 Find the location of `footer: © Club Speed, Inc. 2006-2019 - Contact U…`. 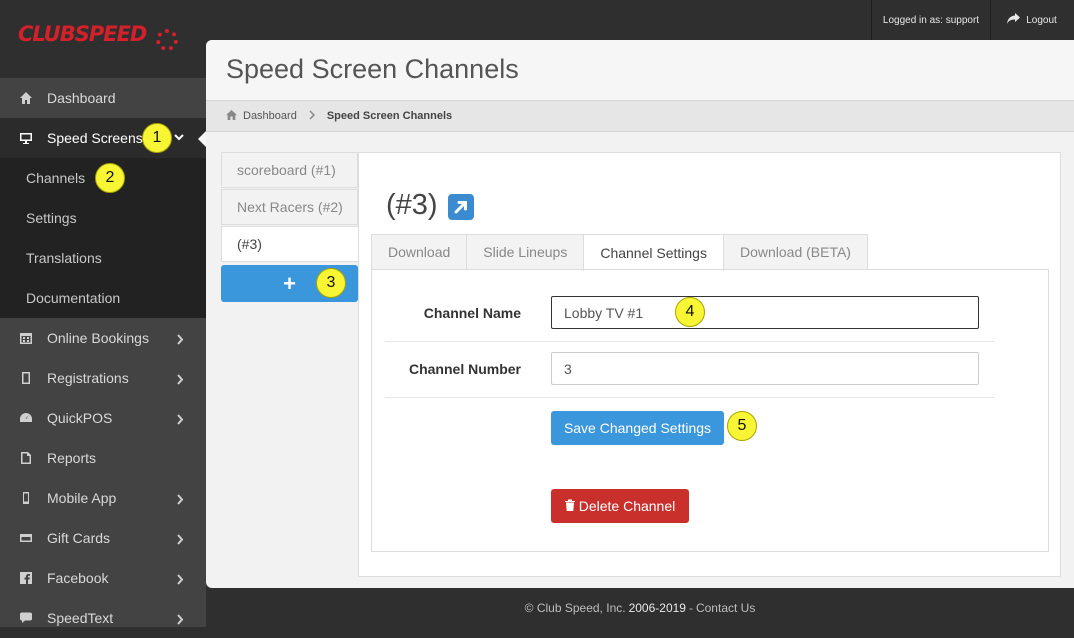

footer: © Club Speed, Inc. 2006-2019 - Contact U… is located at coordinates (640, 607).